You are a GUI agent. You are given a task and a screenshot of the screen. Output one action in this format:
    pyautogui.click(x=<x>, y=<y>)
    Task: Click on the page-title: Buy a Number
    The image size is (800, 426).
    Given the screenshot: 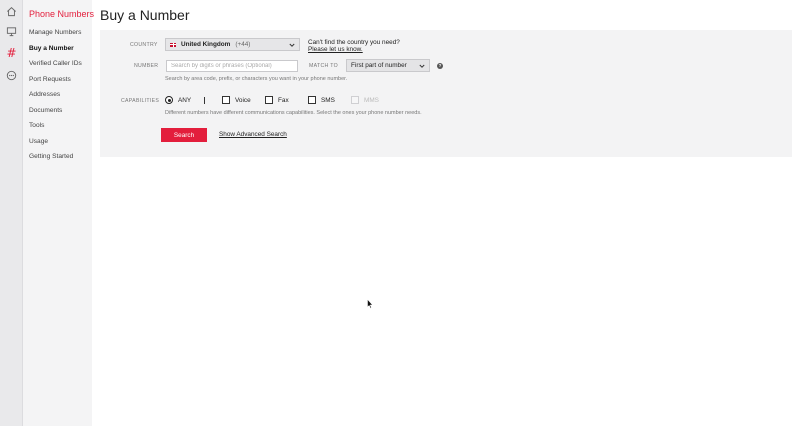 What is the action you would take?
    pyautogui.click(x=145, y=15)
    